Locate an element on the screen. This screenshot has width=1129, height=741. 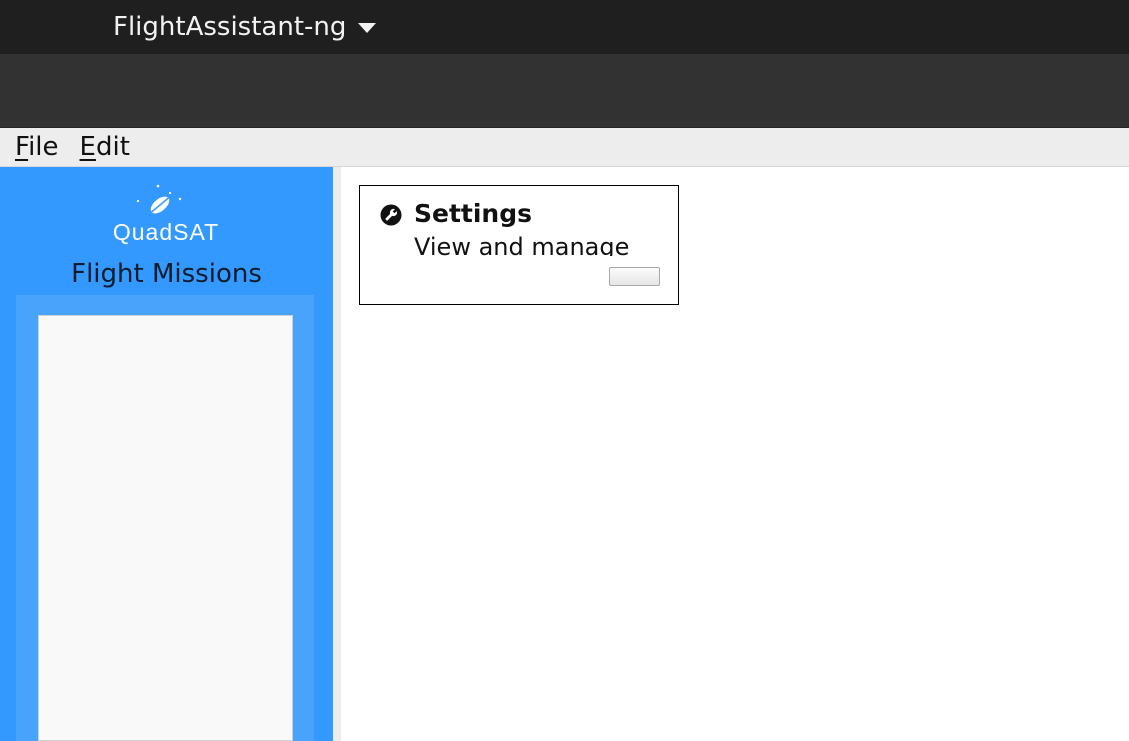
menu-file-mnemonic: F is located at coordinates (22, 147).